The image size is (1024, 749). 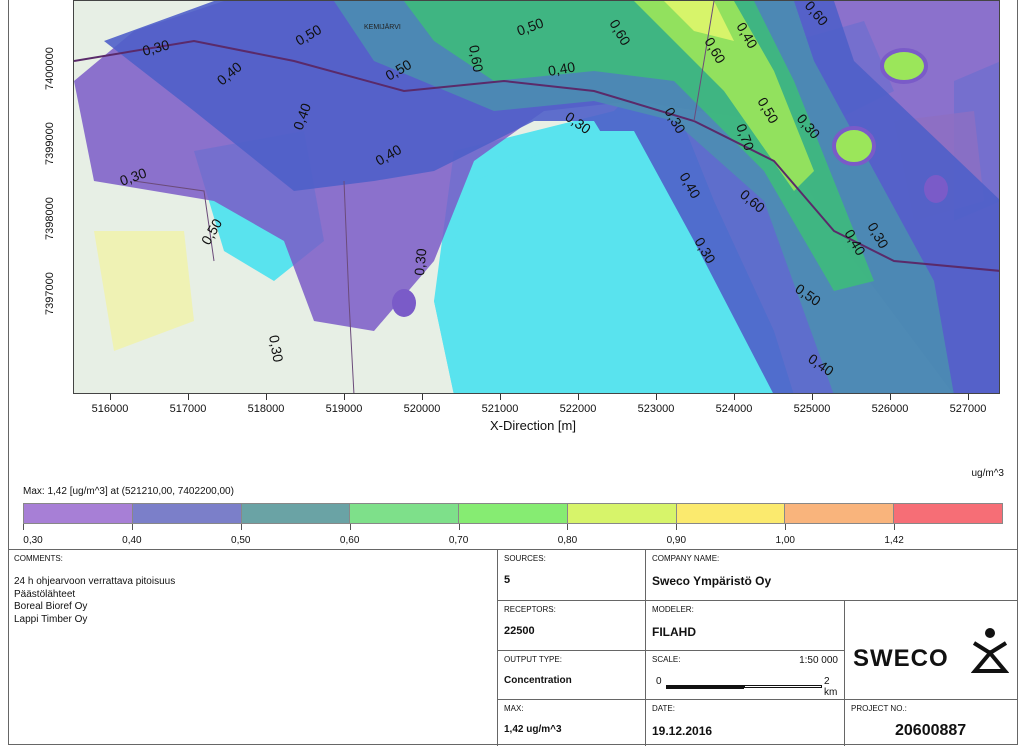 What do you see at coordinates (110, 409) in the screenshot?
I see `x-tick-label: 516000` at bounding box center [110, 409].